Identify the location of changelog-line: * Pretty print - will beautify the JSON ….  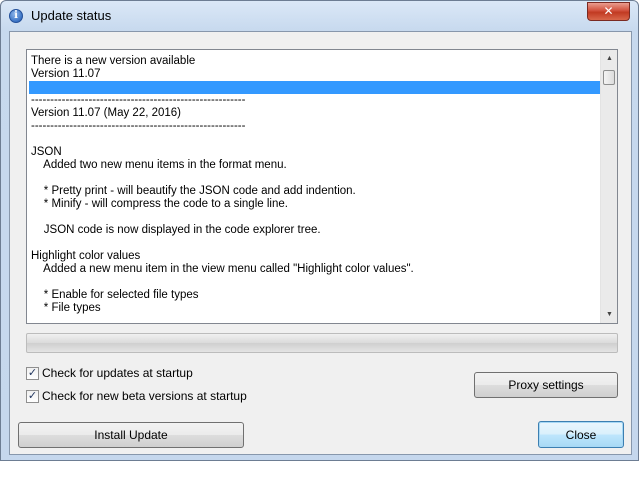
(314, 191).